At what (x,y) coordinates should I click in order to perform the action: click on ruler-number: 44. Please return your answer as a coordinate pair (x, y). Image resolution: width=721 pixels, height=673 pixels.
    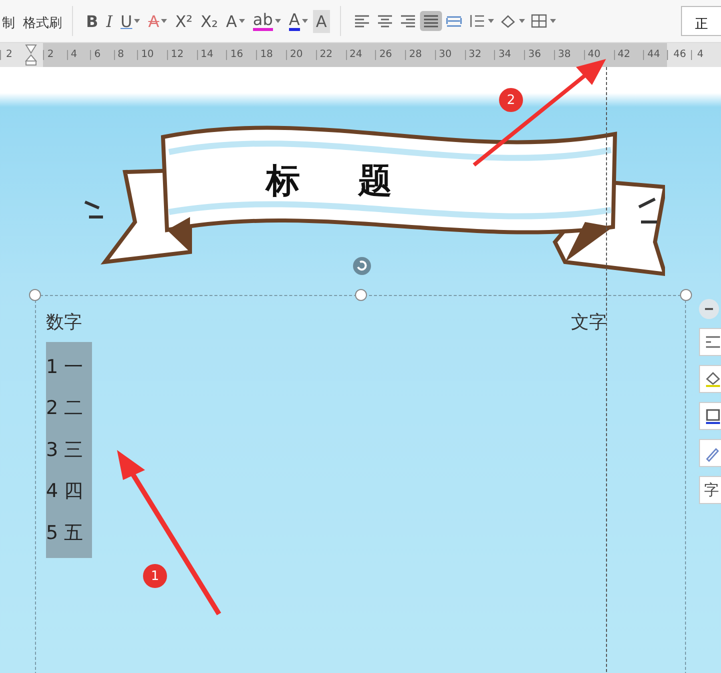
    Looking at the image, I should click on (653, 55).